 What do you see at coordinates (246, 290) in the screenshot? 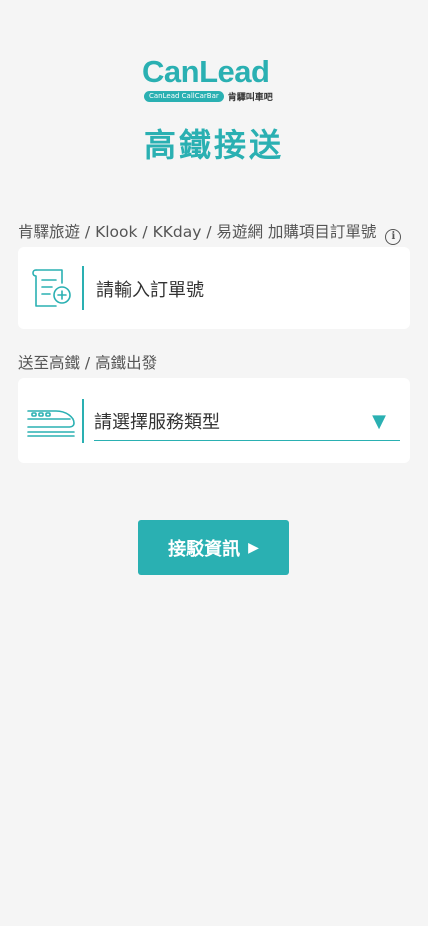
I see `order-number-input` at bounding box center [246, 290].